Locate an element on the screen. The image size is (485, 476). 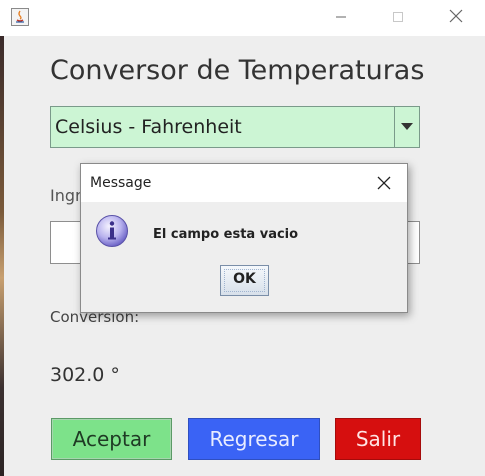
dialog-message: El campo esta vacio is located at coordinates (226, 234).